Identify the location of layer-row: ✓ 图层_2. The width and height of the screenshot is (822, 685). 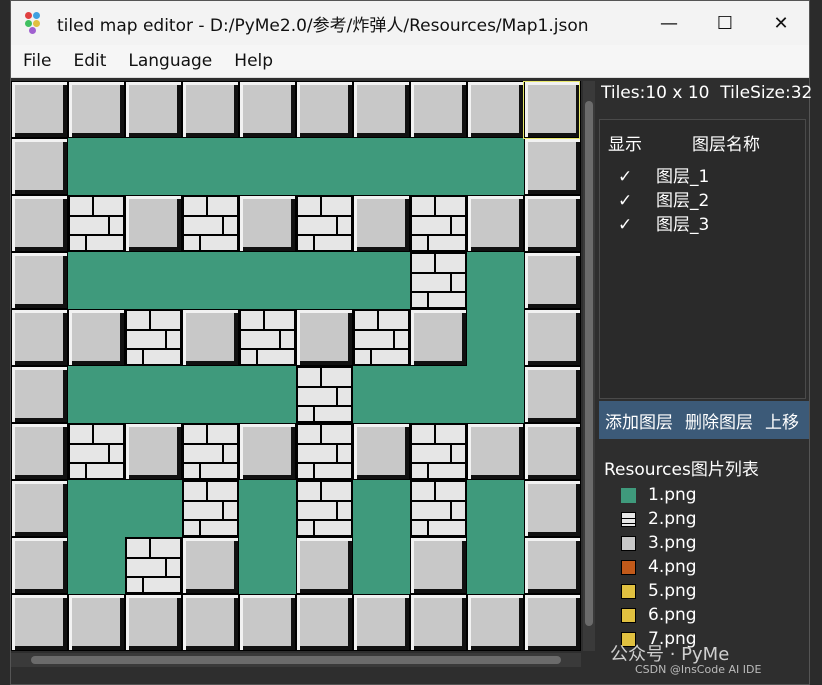
(663, 198).